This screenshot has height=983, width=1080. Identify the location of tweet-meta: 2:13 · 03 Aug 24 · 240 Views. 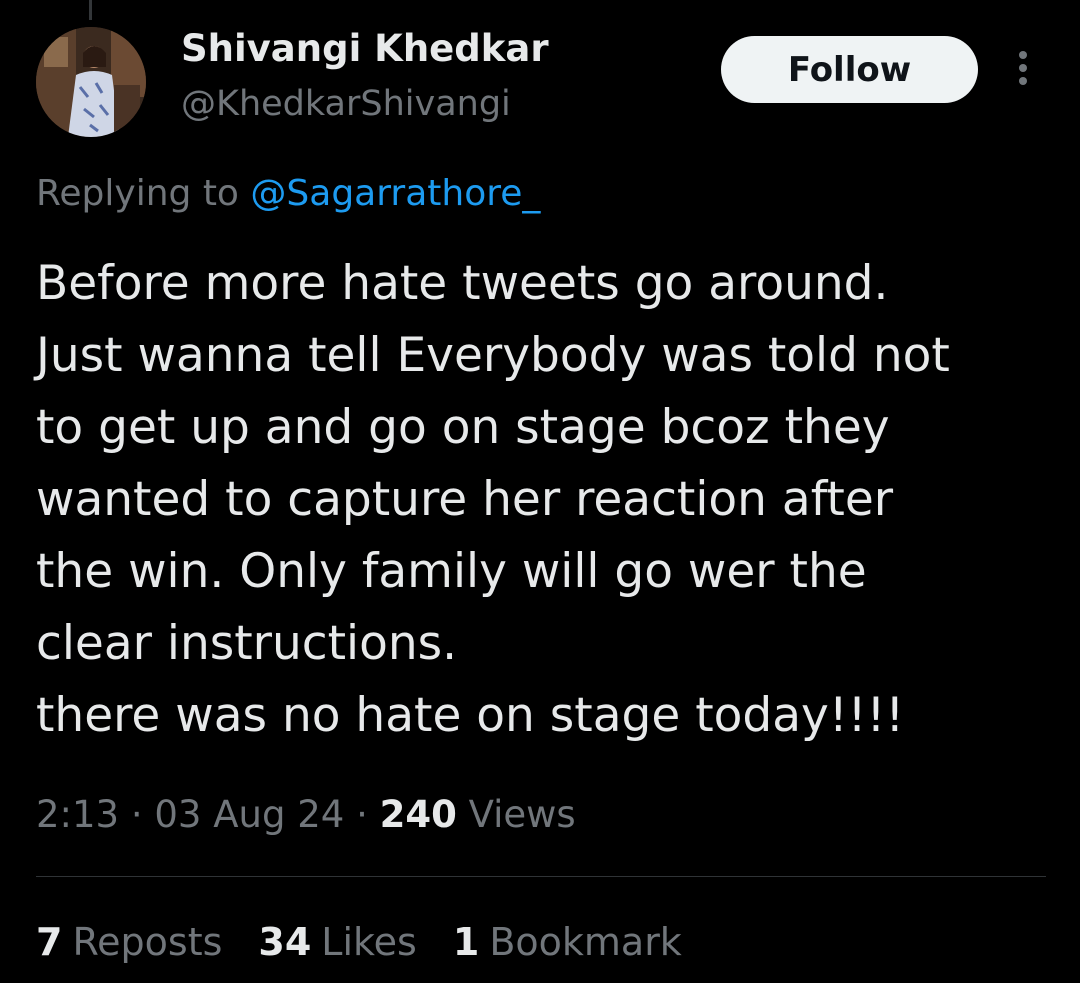
(306, 815).